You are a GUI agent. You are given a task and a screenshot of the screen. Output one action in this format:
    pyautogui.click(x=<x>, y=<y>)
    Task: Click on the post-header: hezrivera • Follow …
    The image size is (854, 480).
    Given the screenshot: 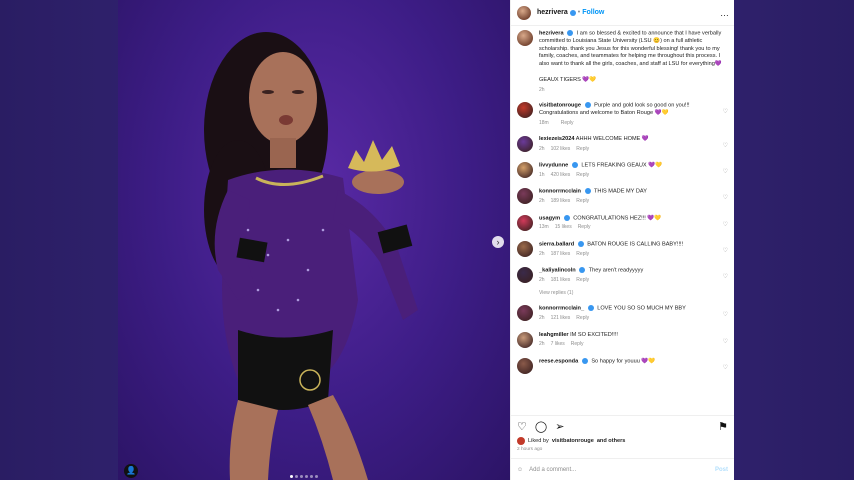 What is the action you would take?
    pyautogui.click(x=622, y=13)
    